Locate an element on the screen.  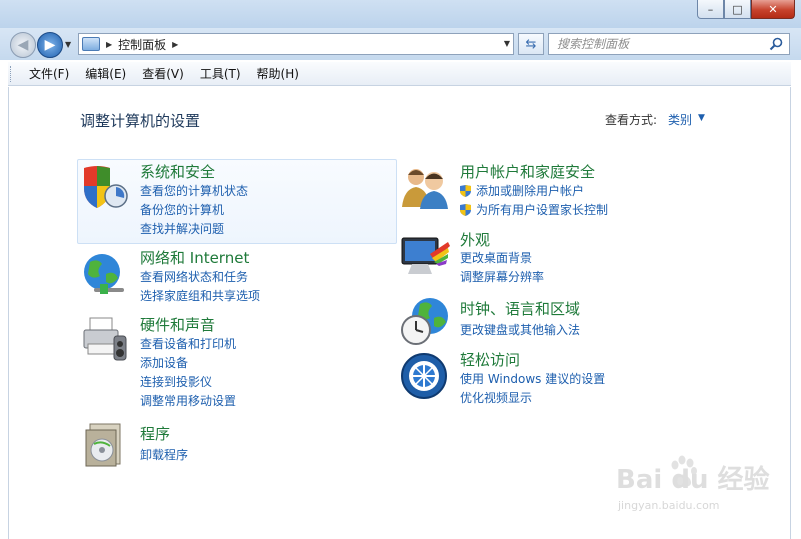
menu-help: 帮助(H) is located at coordinates (278, 73).